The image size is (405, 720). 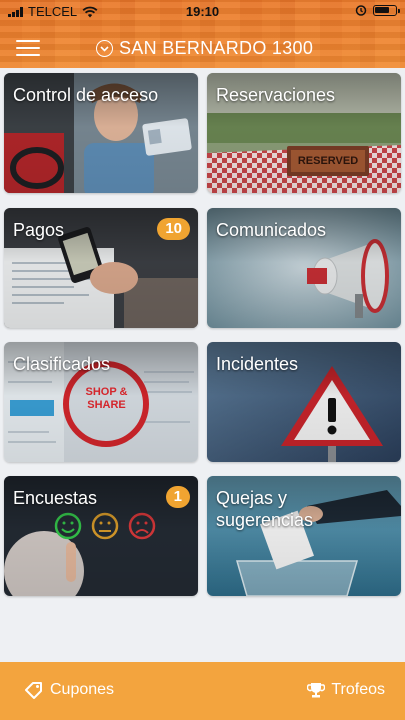 I want to click on location-selector: SAN BERNARDO 1300, so click(x=204, y=48).